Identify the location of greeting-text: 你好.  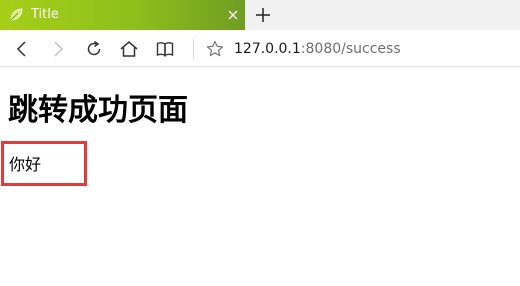
(25, 164).